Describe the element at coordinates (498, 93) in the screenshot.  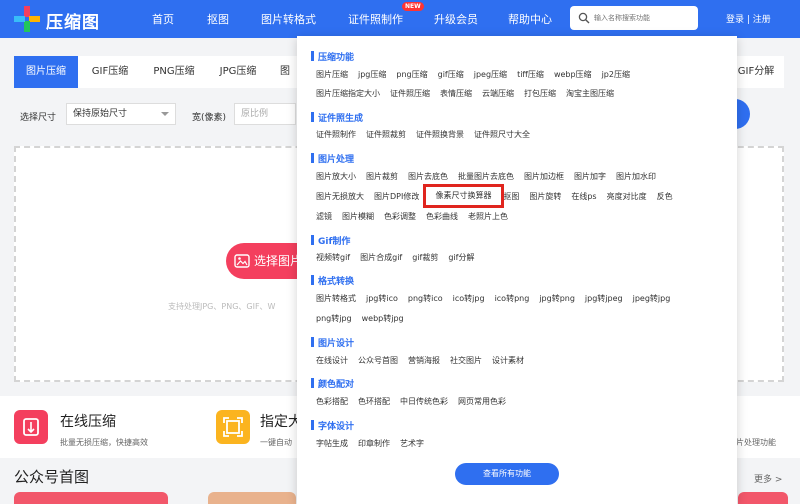
I see `menu-item: 云端压缩` at that location.